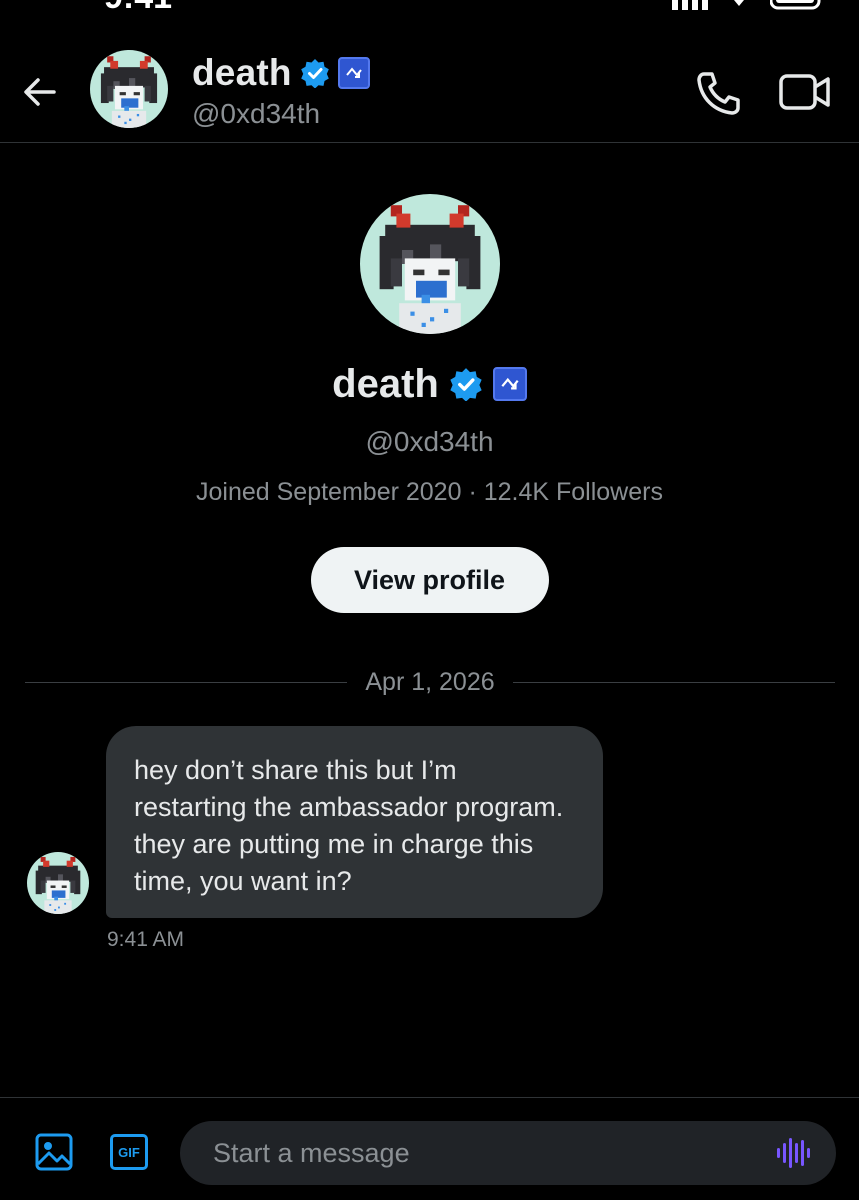 The image size is (859, 1200). What do you see at coordinates (429, 441) in the screenshot?
I see `profile-handle: @0xd34th` at bounding box center [429, 441].